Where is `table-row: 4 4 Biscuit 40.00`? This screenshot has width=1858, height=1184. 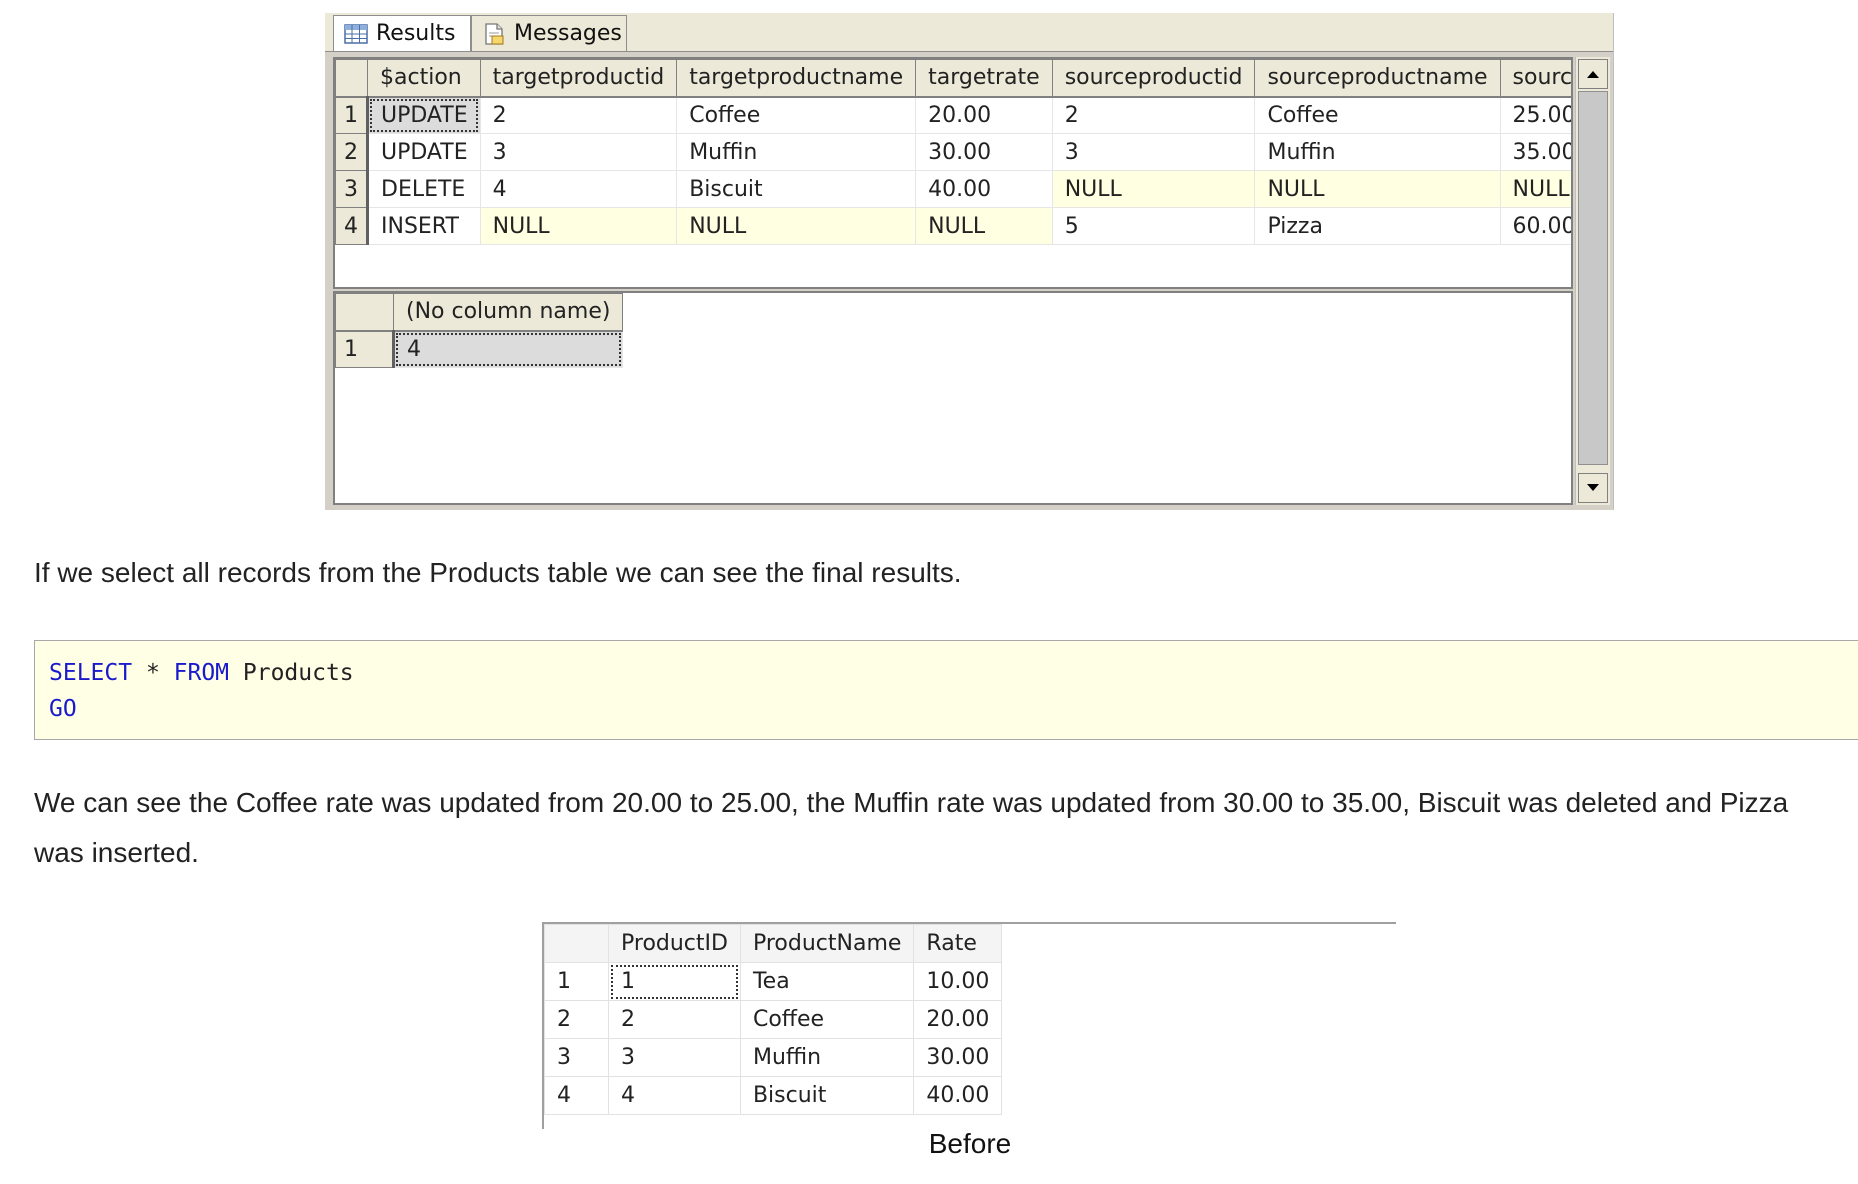
table-row: 4 4 Biscuit 40.00 is located at coordinates (773, 1095).